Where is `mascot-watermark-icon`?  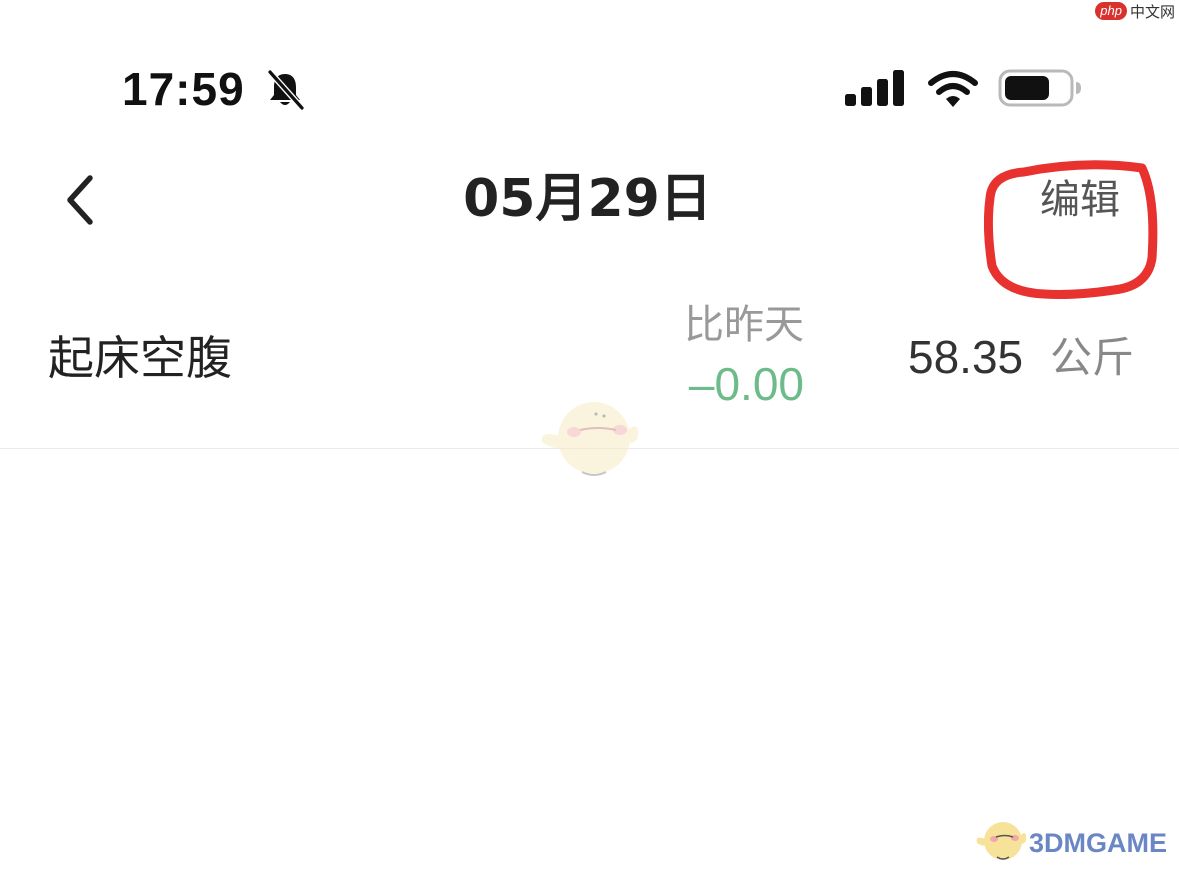
mascot-watermark-icon is located at coordinates (590, 439).